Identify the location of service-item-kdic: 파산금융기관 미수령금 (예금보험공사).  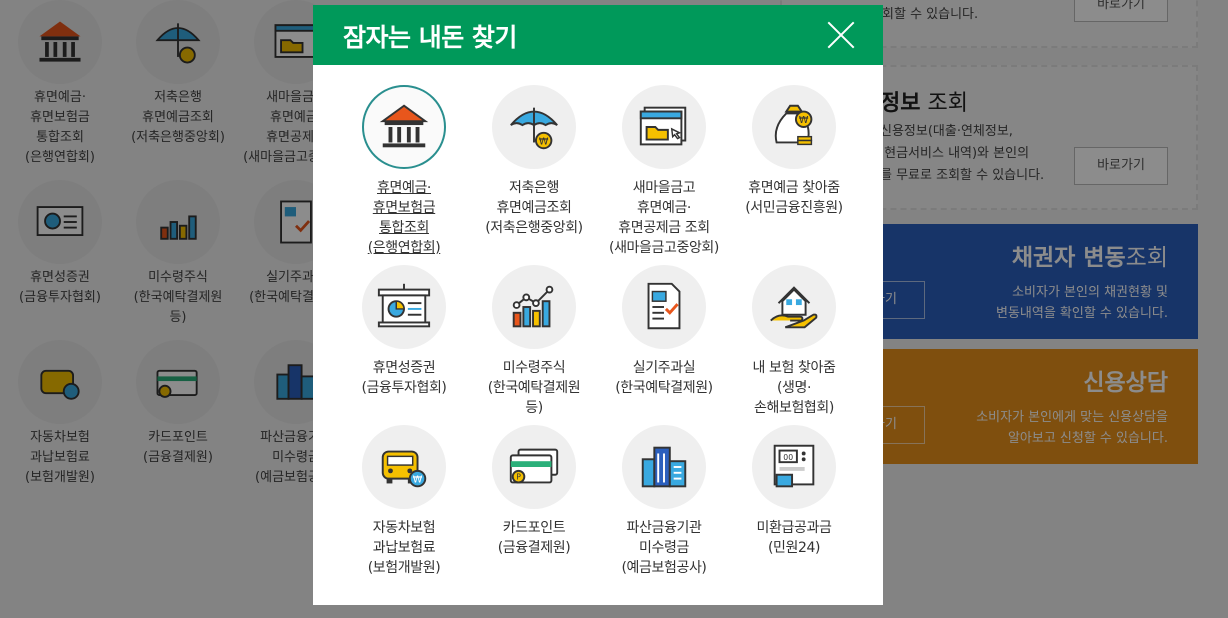
(664, 501).